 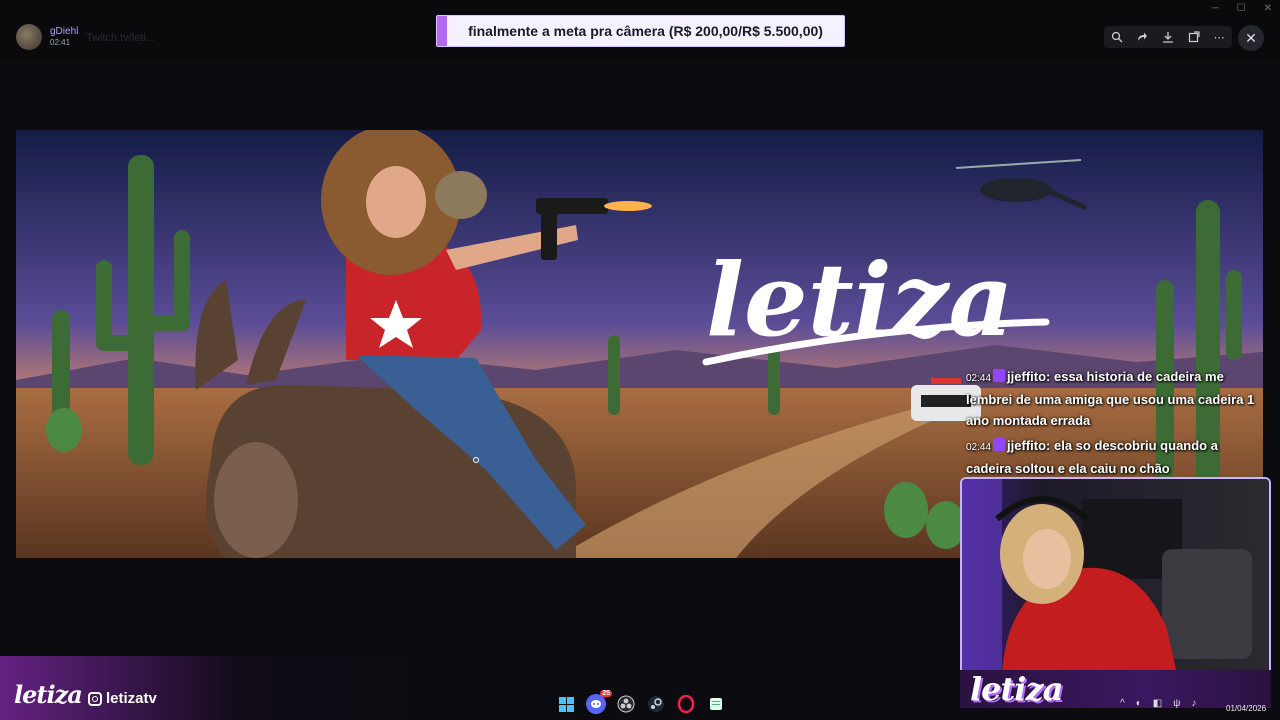 What do you see at coordinates (641, 702) in the screenshot?
I see `taskbar-apps: 25` at bounding box center [641, 702].